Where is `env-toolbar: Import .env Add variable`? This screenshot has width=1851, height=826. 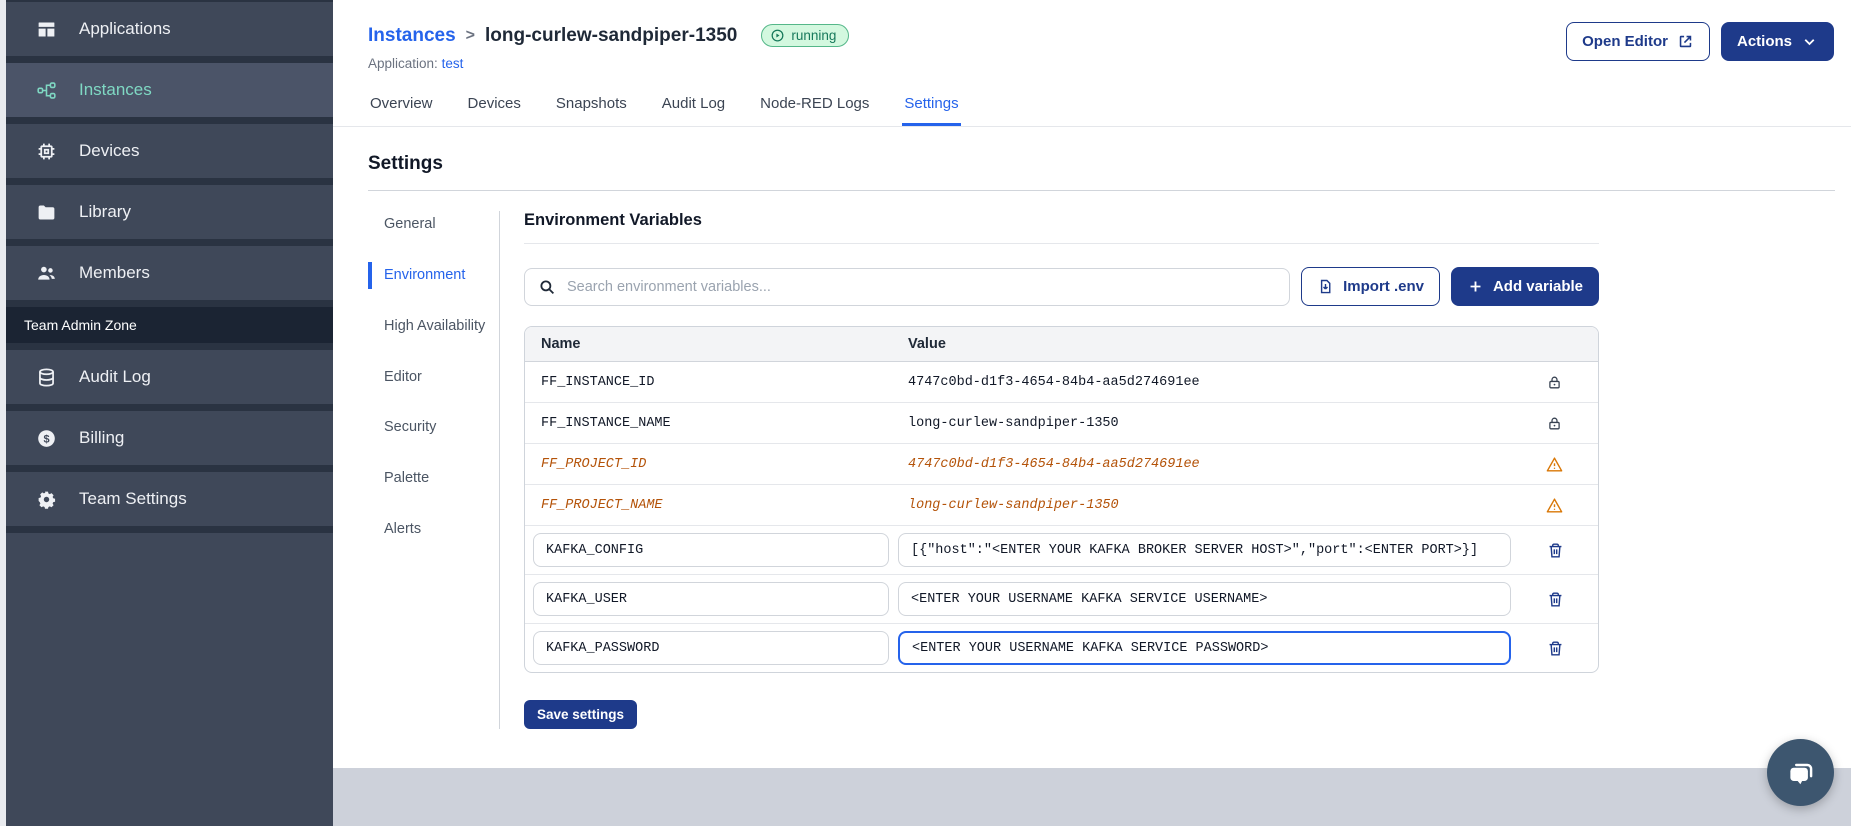
env-toolbar: Import .env Add variable is located at coordinates (1061, 286).